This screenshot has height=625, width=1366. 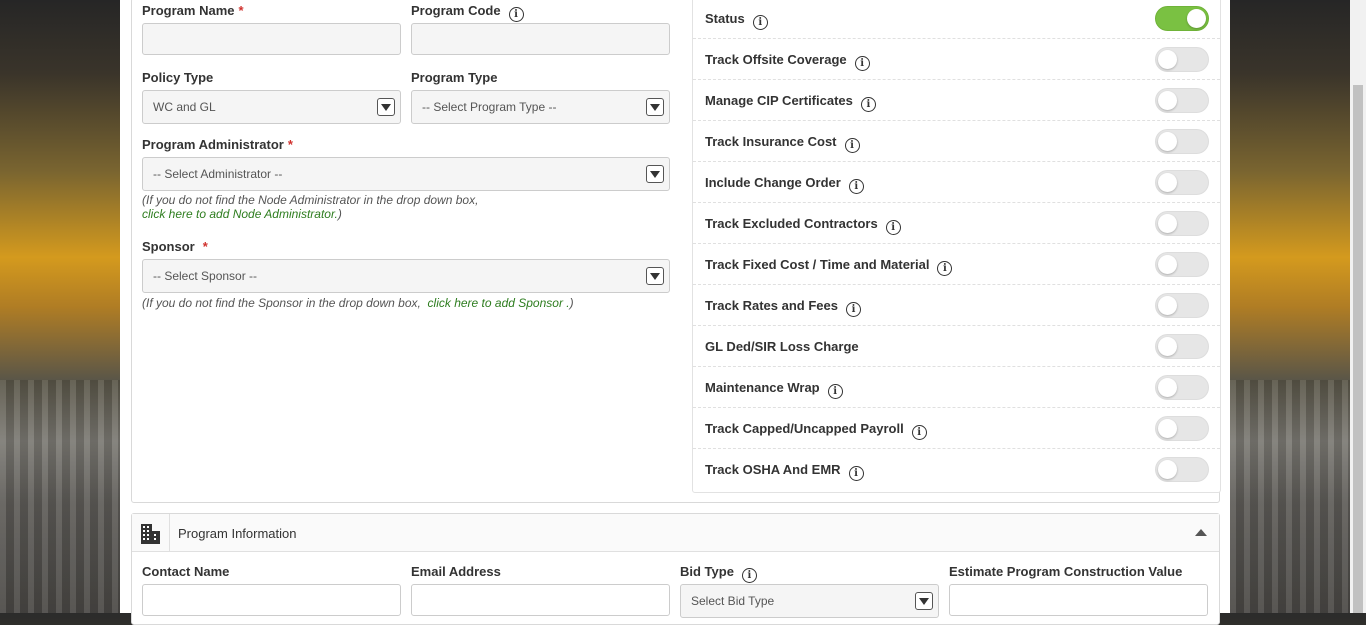 What do you see at coordinates (1201, 532) in the screenshot?
I see `collapse-caret-icon` at bounding box center [1201, 532].